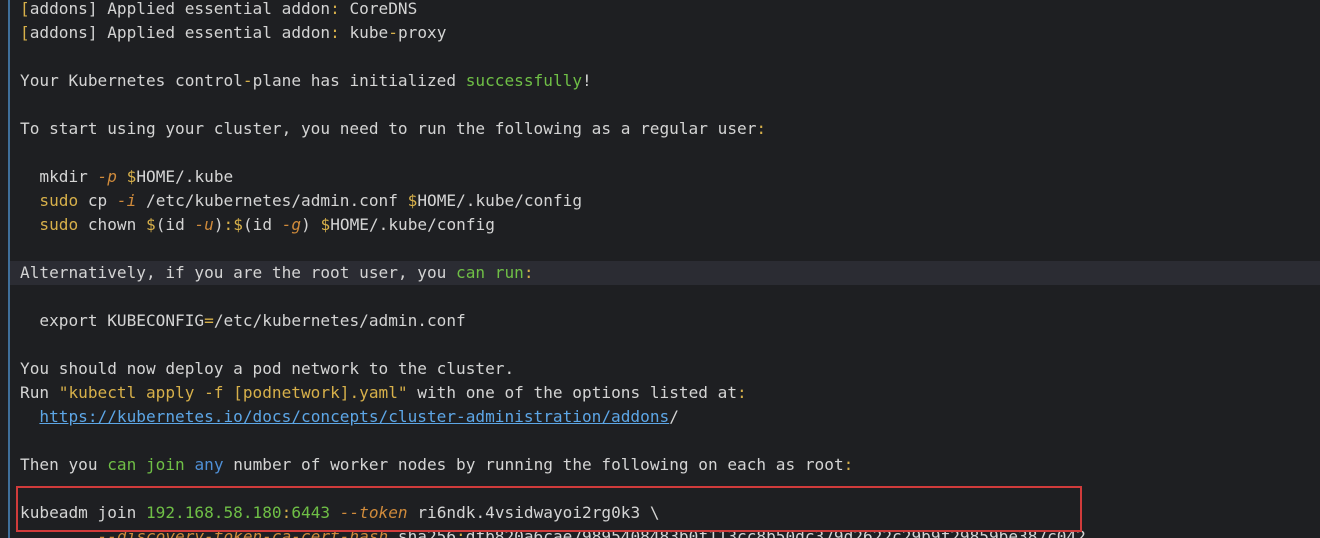 The image size is (1320, 538). What do you see at coordinates (107, 176) in the screenshot?
I see `terminal-text: -p` at bounding box center [107, 176].